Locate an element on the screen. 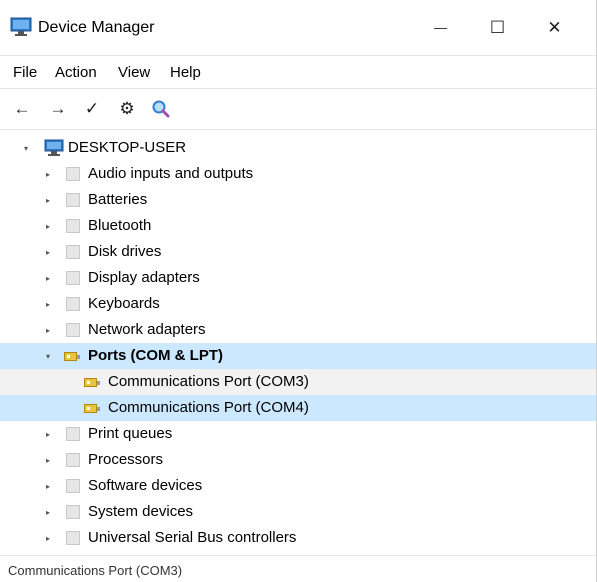  tree-item-label: Communications Port (COM4) is located at coordinates (208, 407).